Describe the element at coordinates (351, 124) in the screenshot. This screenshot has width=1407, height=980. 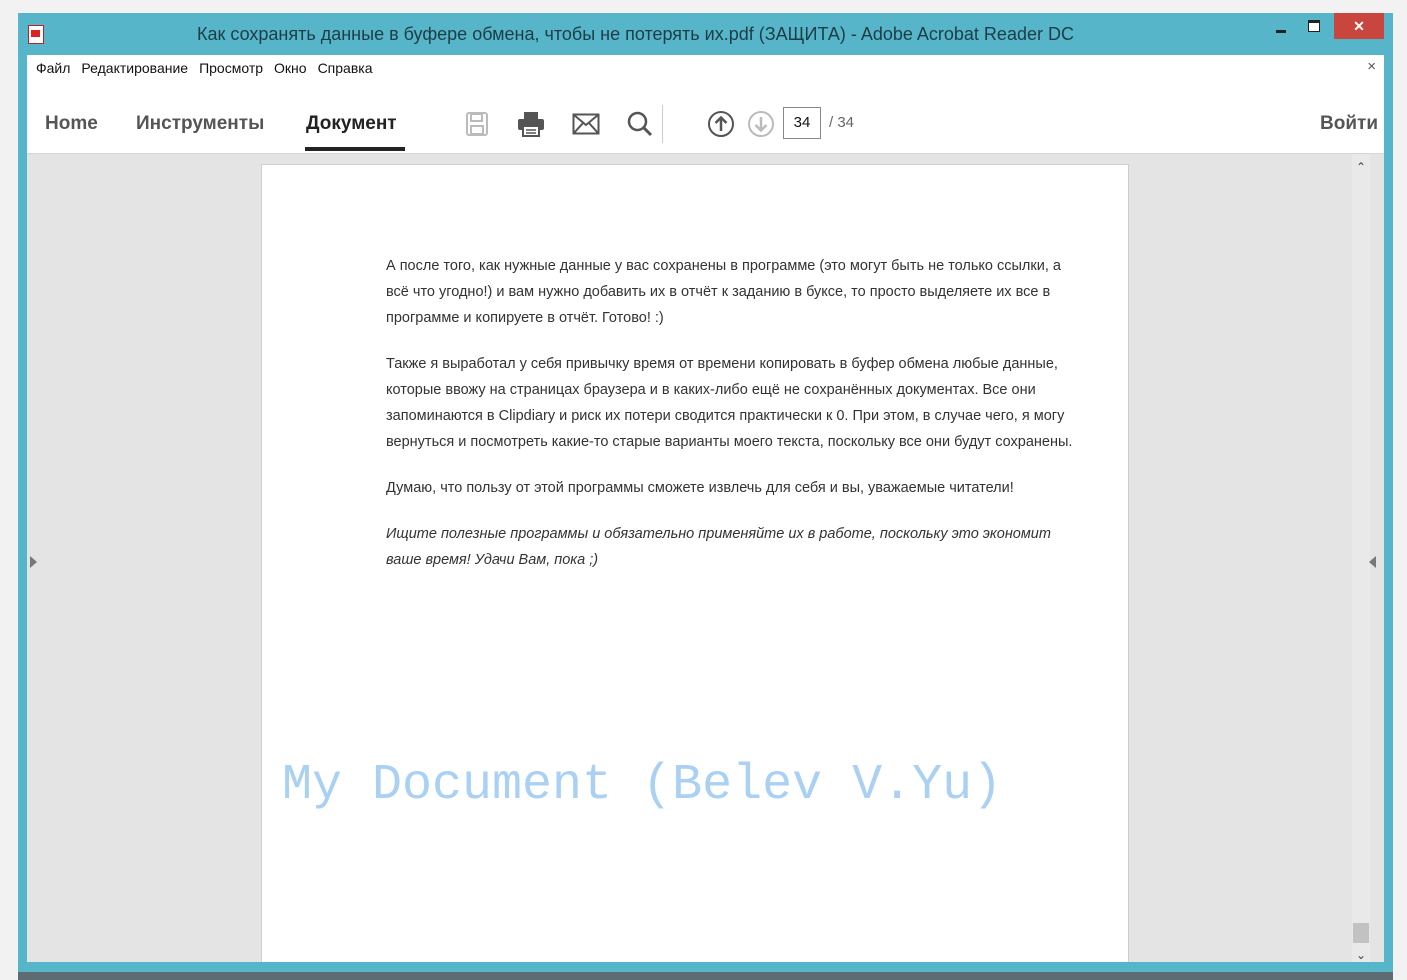
I see `tab-document: Документ` at that location.